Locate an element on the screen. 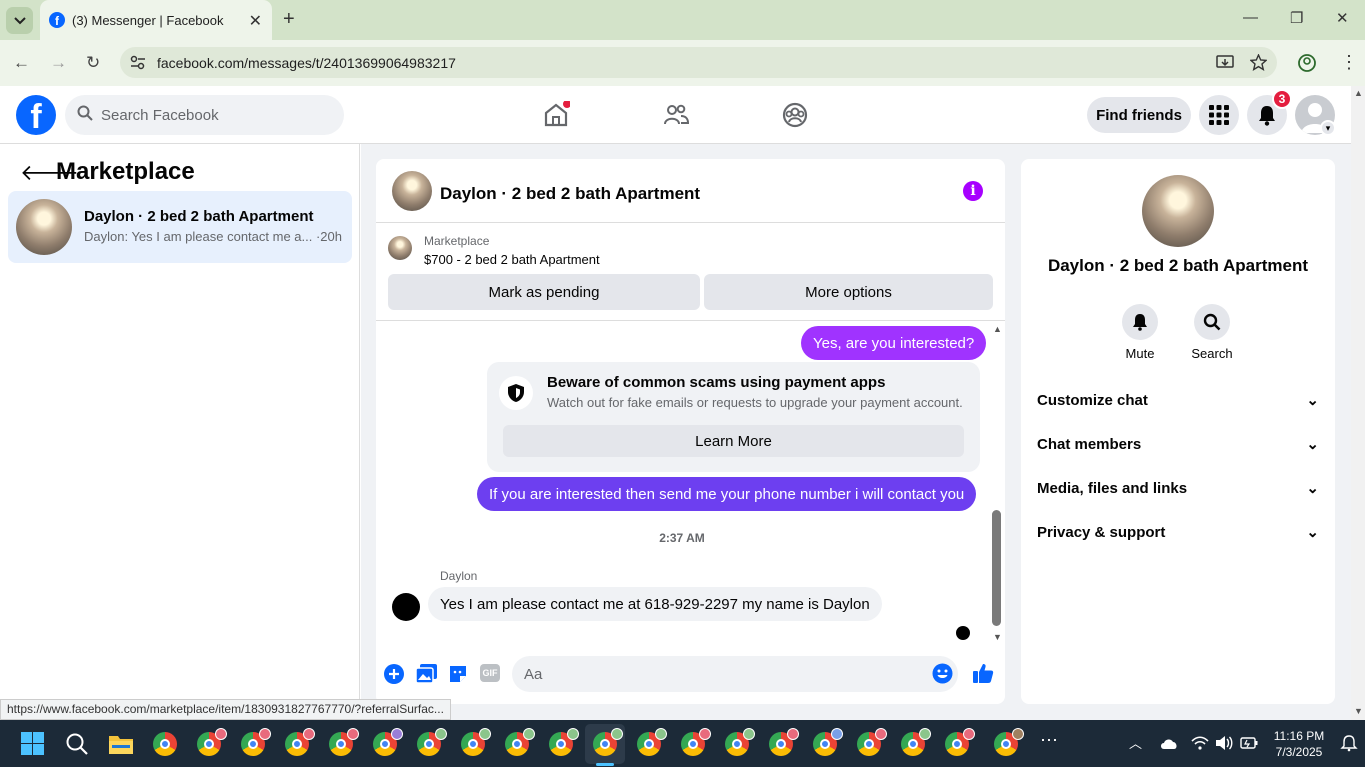  friends-icon is located at coordinates (676, 115).